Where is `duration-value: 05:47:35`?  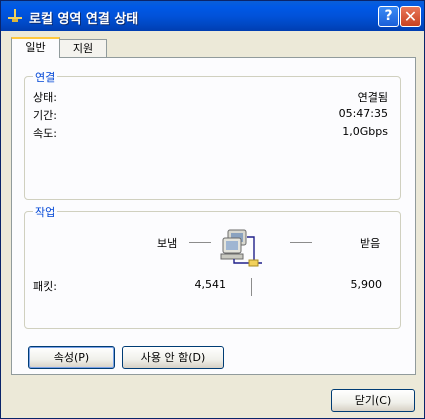
duration-value: 05:47:35 is located at coordinates (363, 113).